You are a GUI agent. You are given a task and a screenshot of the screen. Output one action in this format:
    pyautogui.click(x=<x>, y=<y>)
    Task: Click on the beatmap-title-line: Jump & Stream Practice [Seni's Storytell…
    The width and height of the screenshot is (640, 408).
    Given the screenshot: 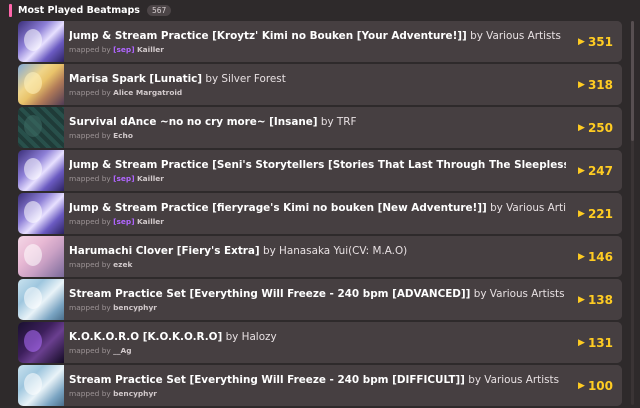 What is the action you would take?
    pyautogui.click(x=330, y=165)
    